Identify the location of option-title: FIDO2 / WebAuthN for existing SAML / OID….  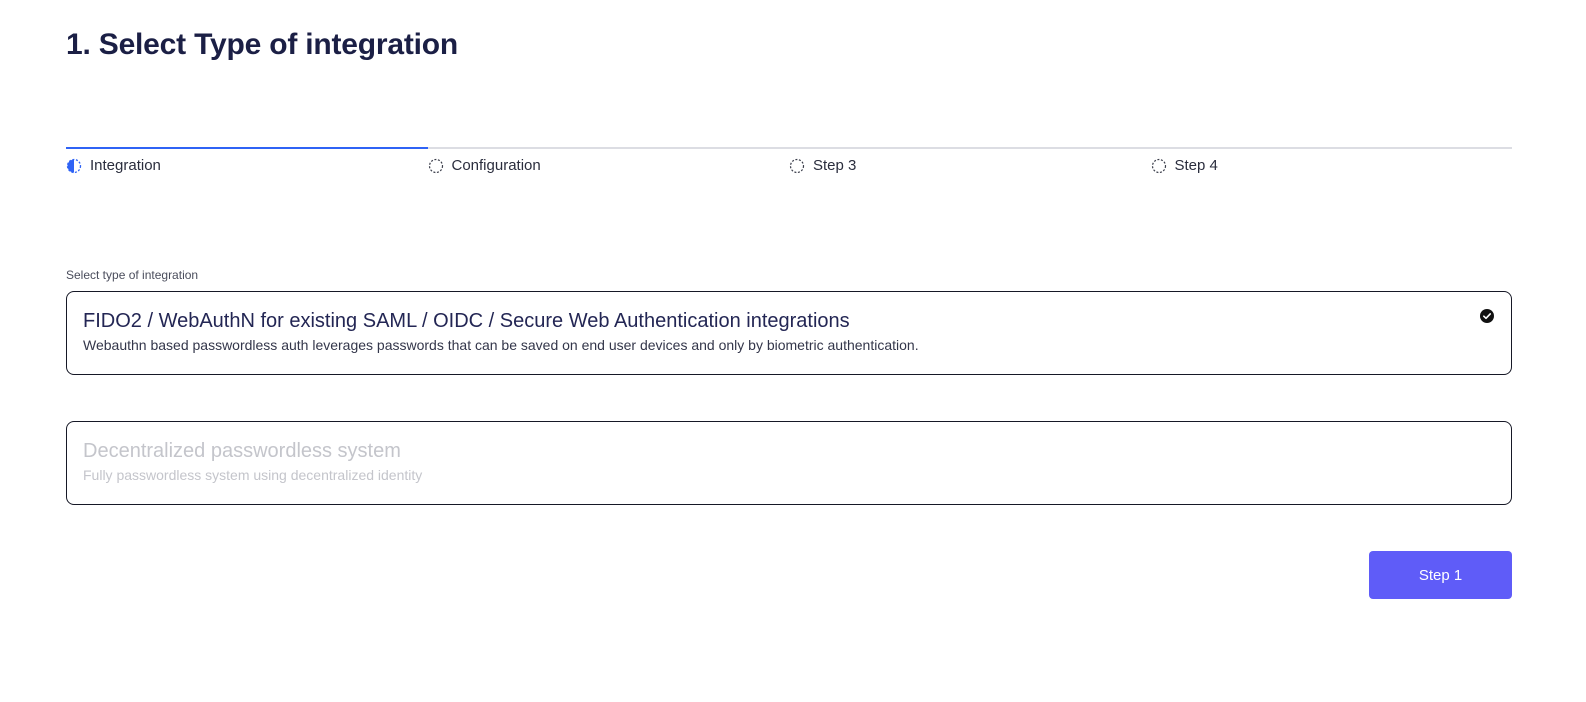
(466, 321).